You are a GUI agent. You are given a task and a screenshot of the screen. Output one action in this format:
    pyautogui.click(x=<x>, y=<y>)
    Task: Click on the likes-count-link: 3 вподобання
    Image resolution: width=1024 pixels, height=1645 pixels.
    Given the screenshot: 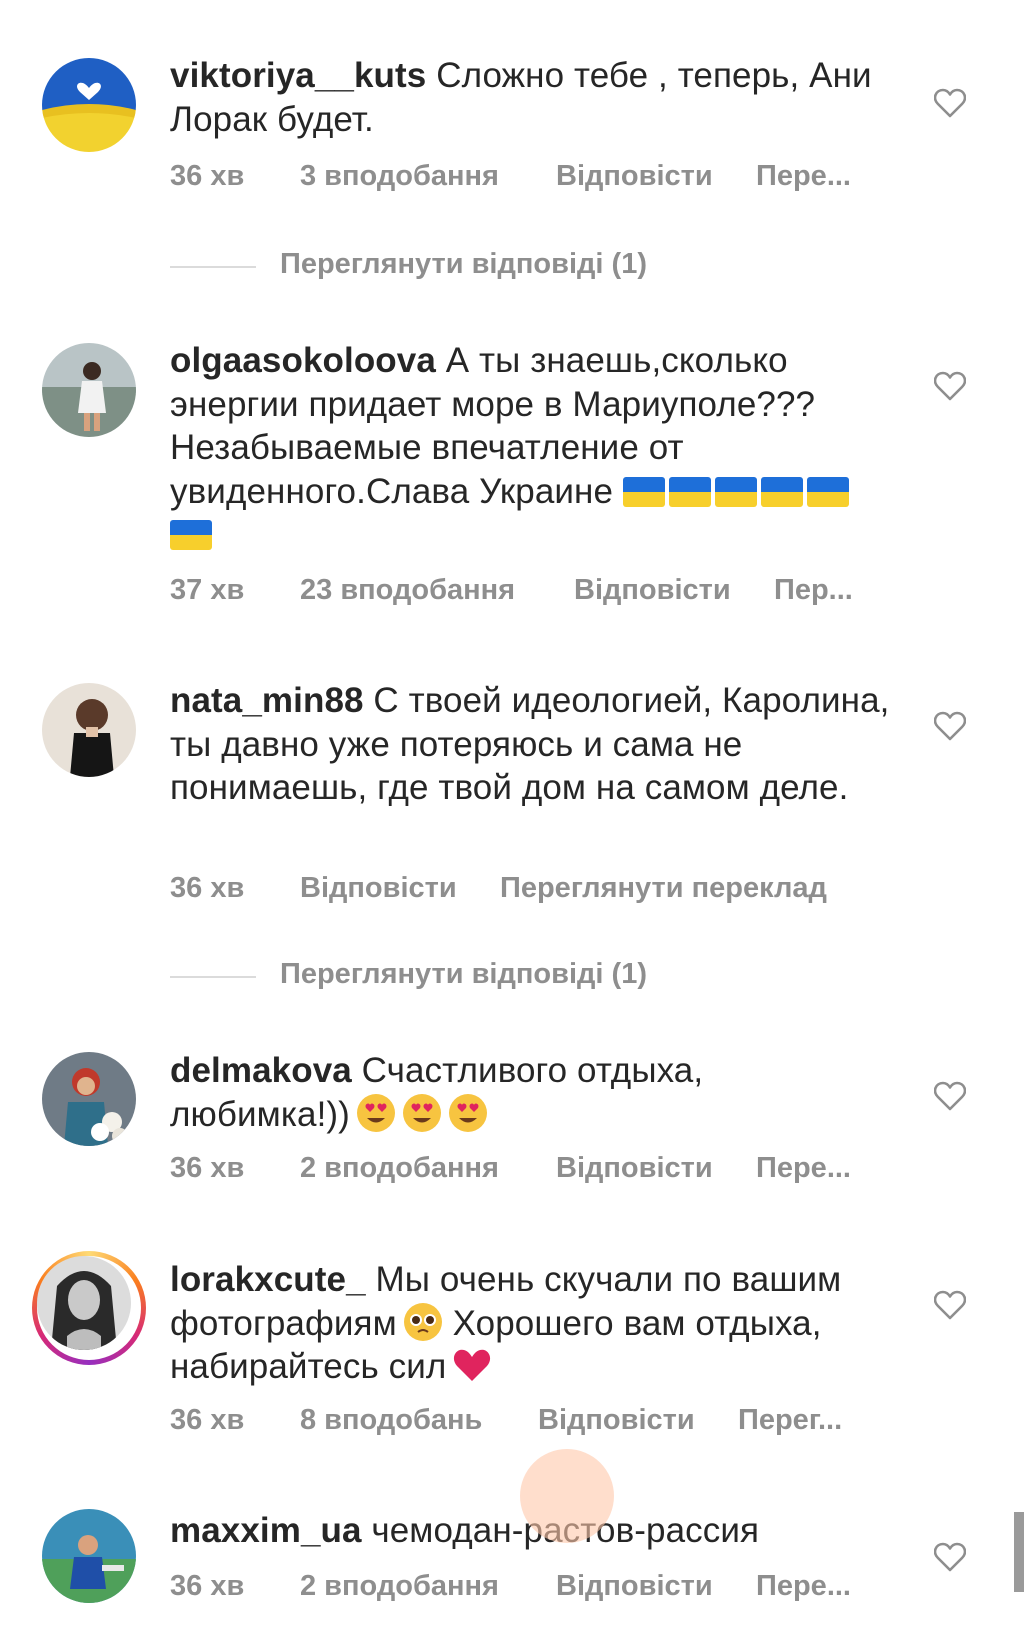 What is the action you would take?
    pyautogui.click(x=399, y=176)
    